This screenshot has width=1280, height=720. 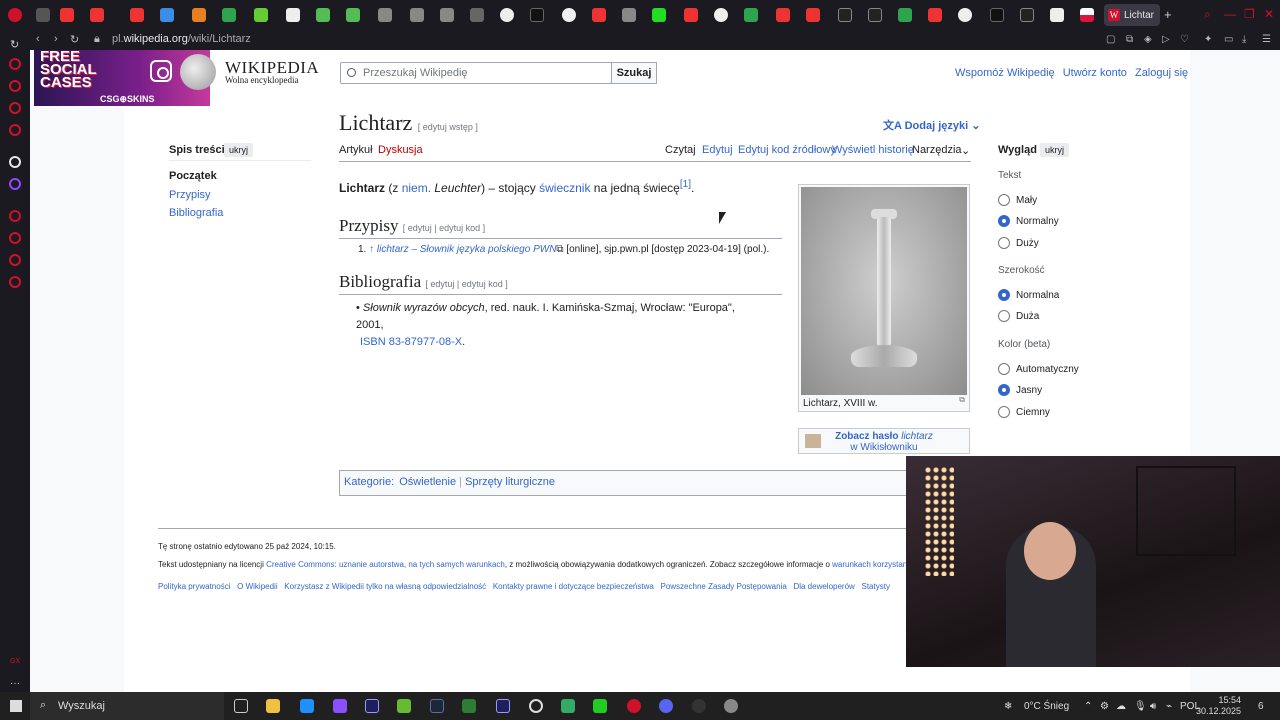 What do you see at coordinates (869, 564) in the screenshot?
I see `terms-link: warunkach korzystan` at bounding box center [869, 564].